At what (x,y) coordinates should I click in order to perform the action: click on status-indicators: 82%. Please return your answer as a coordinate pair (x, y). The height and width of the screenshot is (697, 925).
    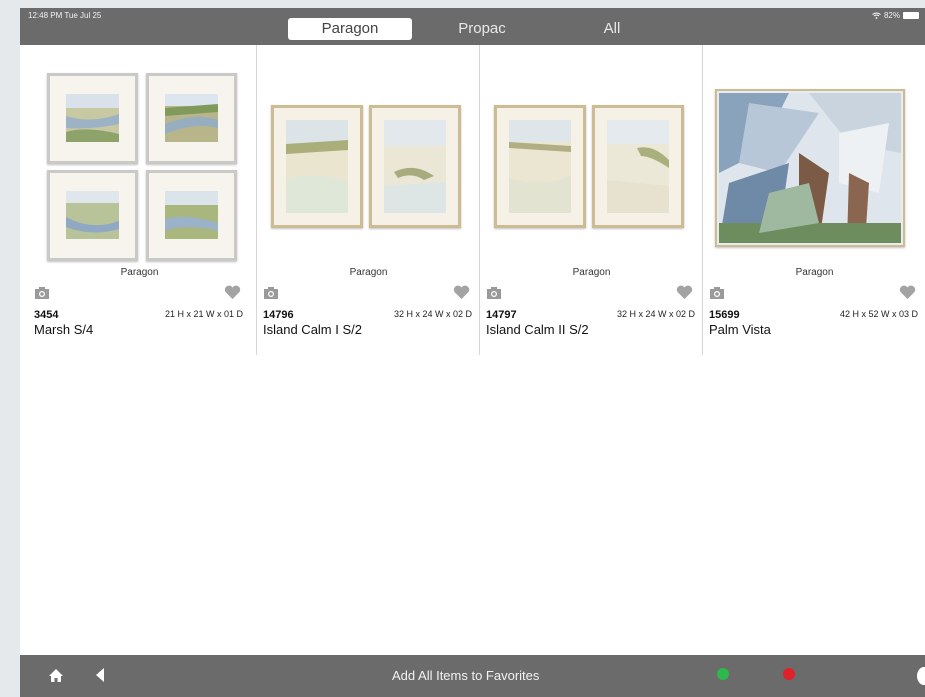
    Looking at the image, I should click on (895, 15).